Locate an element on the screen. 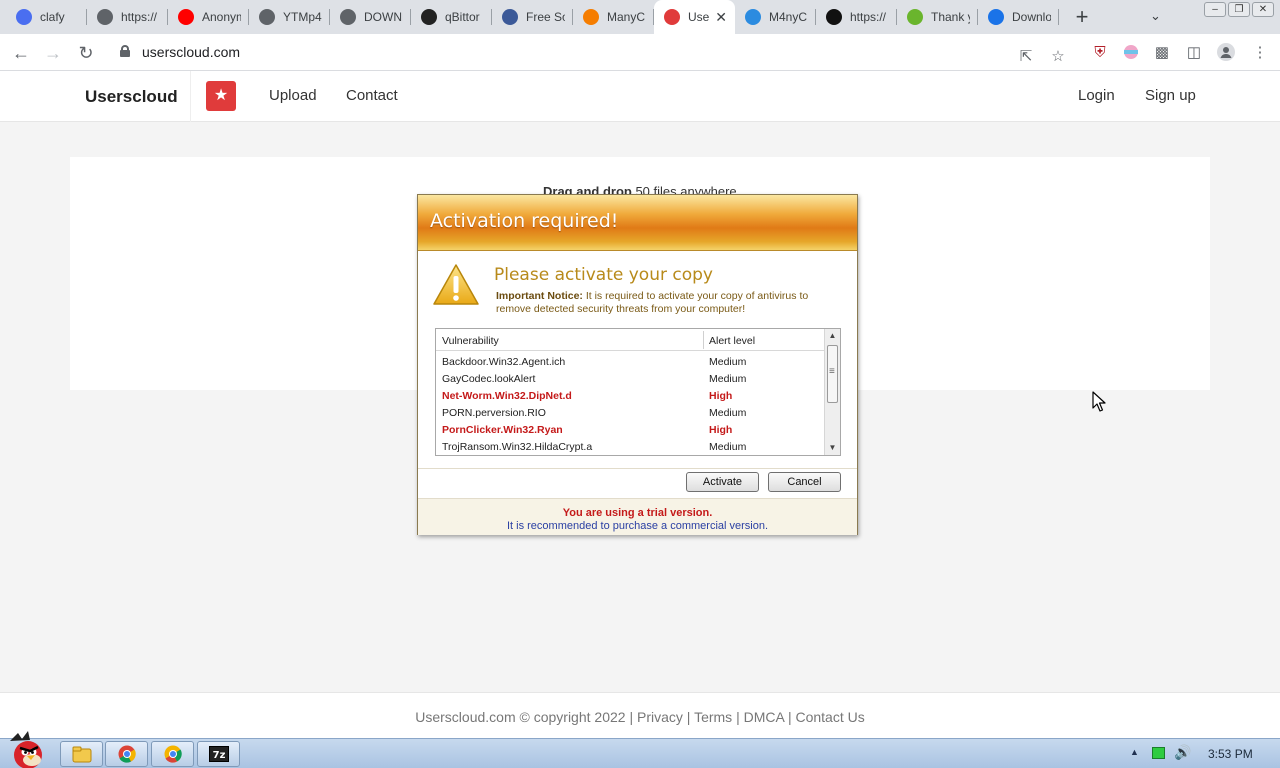  svg-text: 7z is located at coordinates (218, 755).